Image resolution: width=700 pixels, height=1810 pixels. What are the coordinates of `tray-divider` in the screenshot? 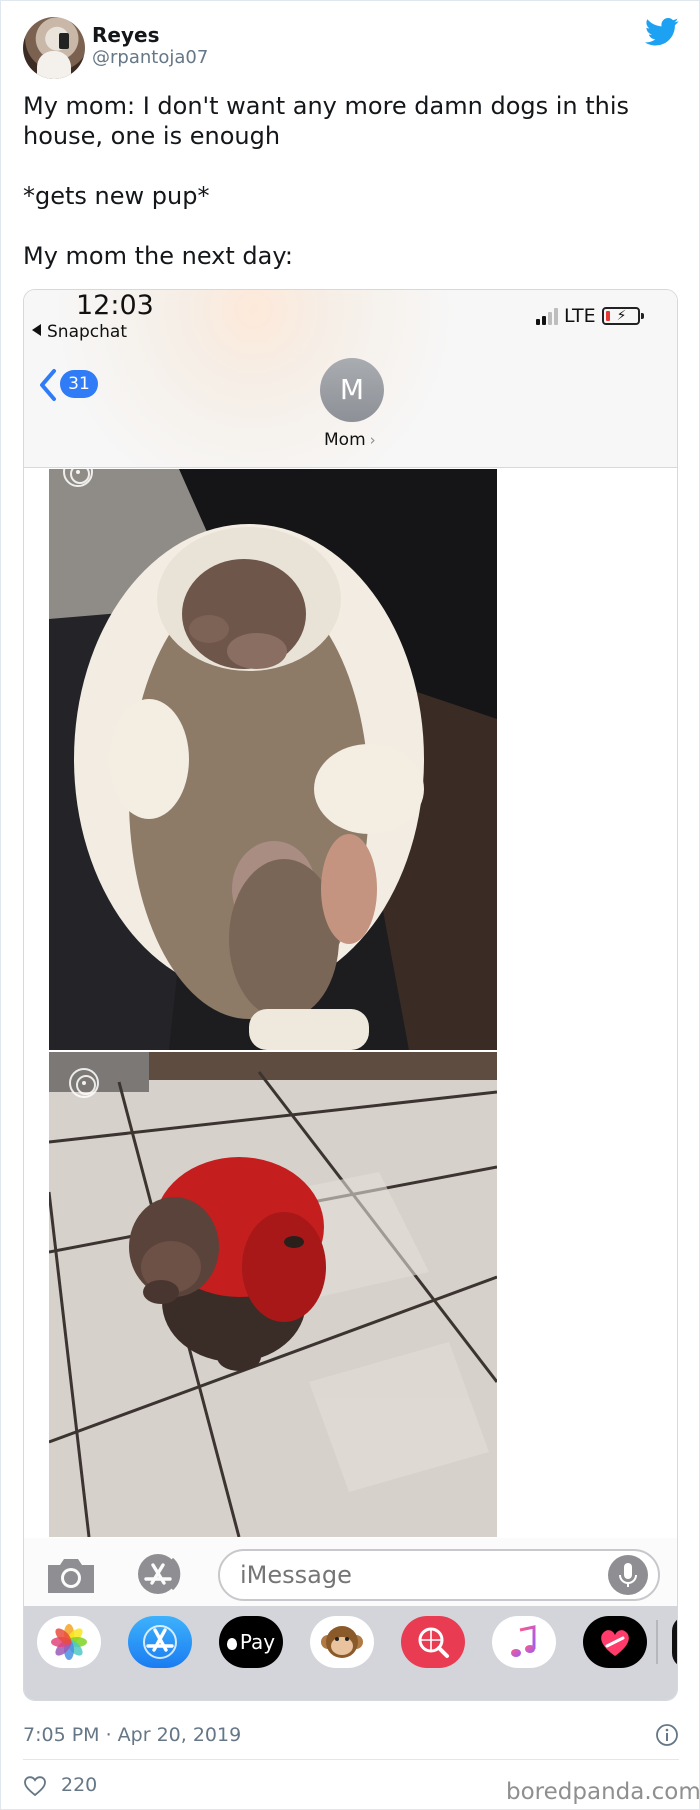 It's located at (657, 1642).